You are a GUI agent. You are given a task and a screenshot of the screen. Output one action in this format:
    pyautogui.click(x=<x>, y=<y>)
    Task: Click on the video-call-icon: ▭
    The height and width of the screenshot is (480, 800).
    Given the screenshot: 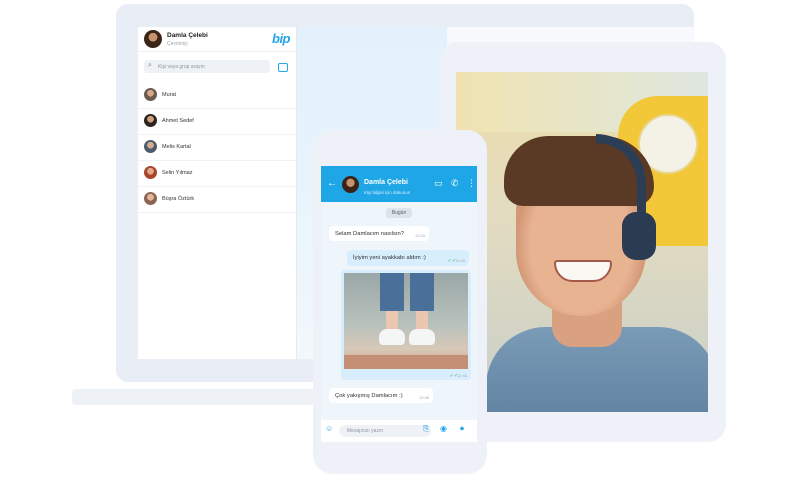 What is the action you would take?
    pyautogui.click(x=438, y=183)
    